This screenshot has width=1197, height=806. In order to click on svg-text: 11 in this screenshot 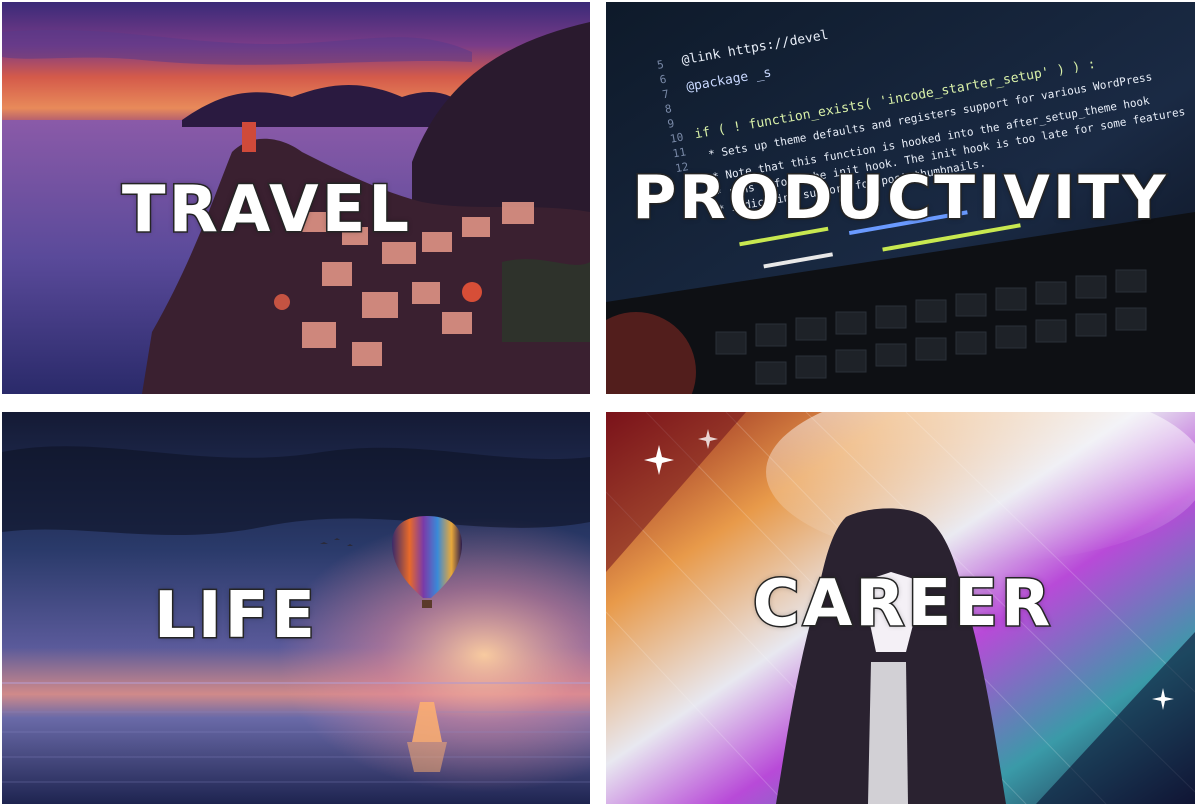, I will do `click(679, 152)`.